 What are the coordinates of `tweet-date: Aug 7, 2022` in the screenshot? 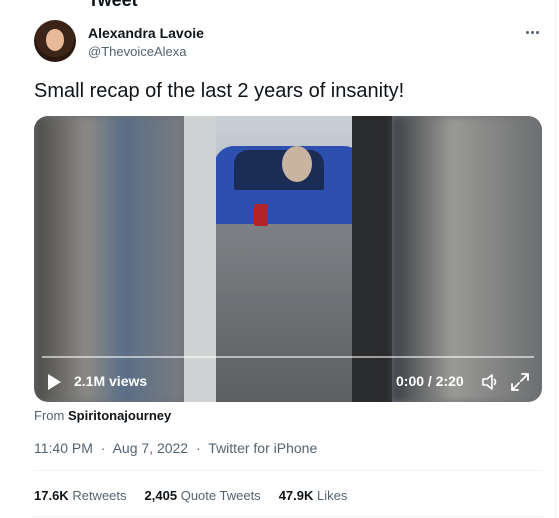 It's located at (151, 448).